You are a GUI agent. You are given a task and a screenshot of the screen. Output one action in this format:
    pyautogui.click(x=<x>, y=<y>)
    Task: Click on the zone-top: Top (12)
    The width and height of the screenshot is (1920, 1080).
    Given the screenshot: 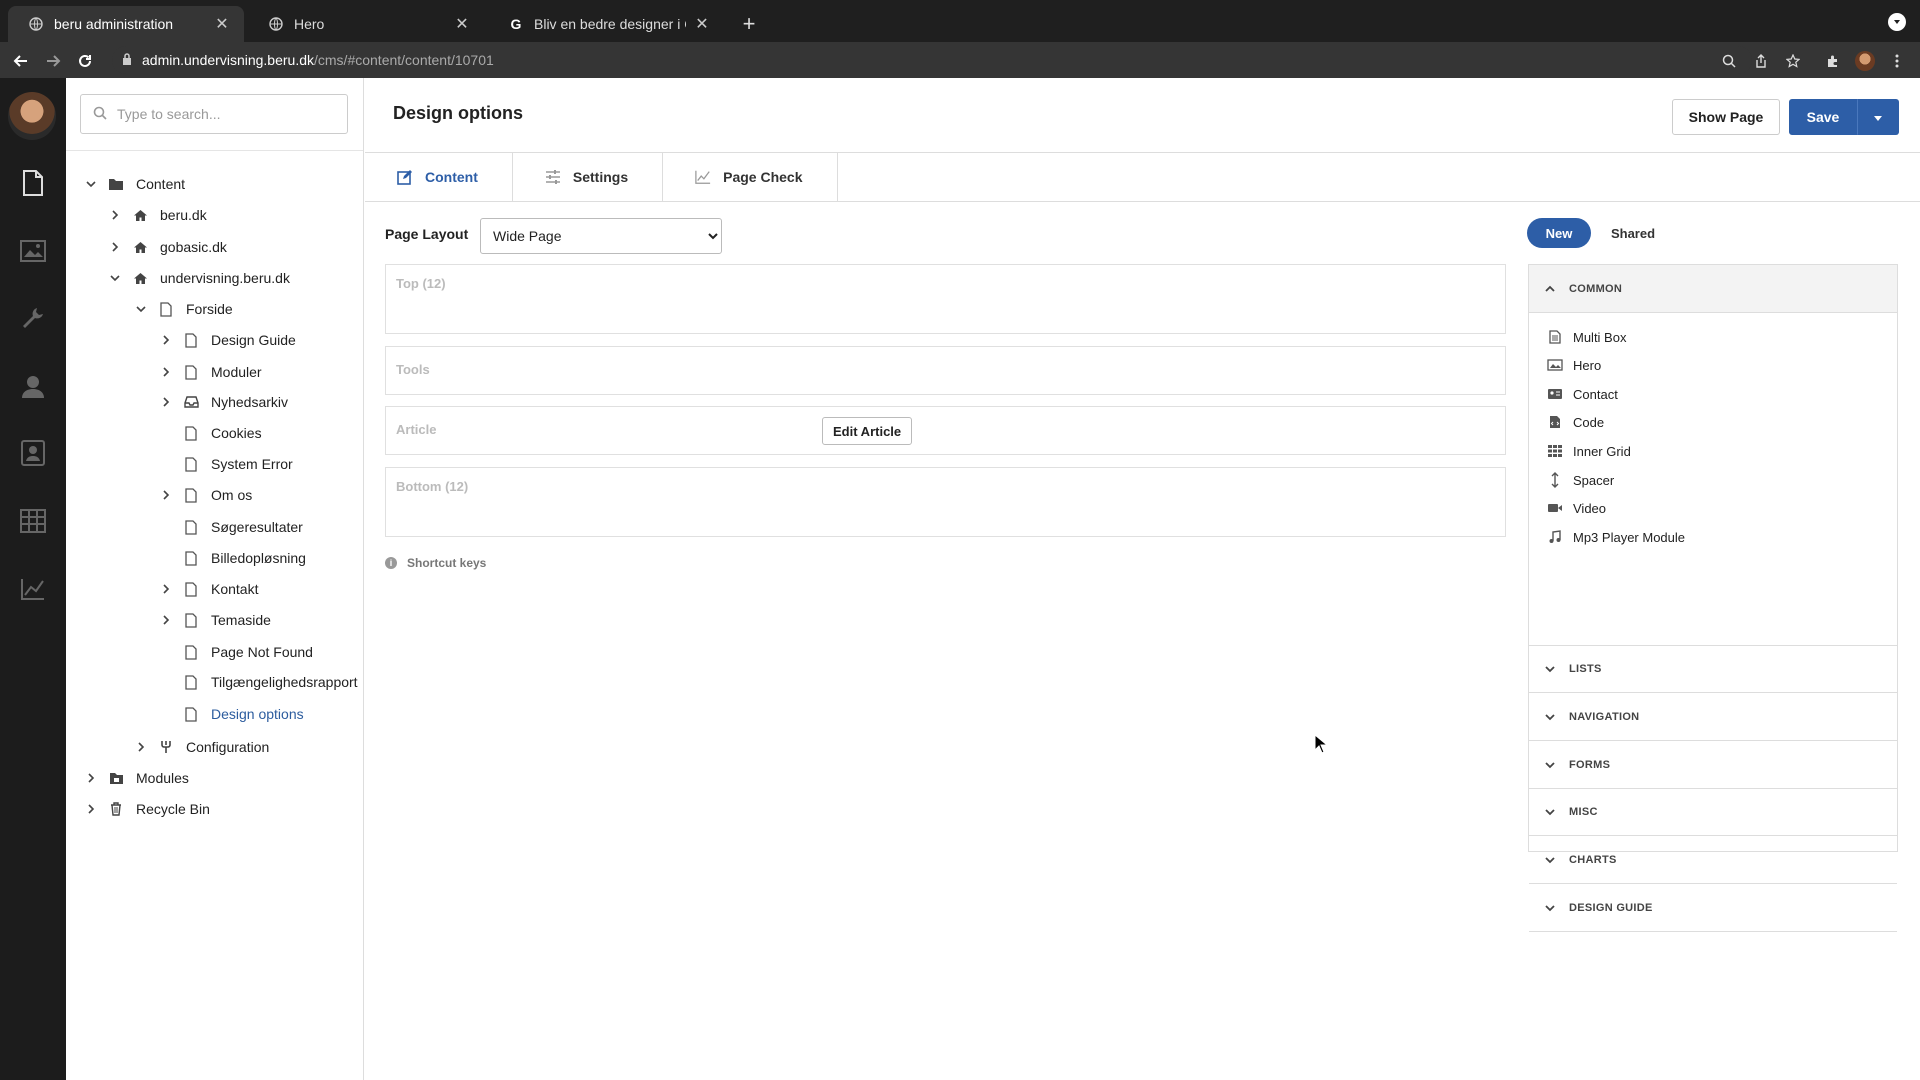 What is the action you would take?
    pyautogui.click(x=945, y=299)
    